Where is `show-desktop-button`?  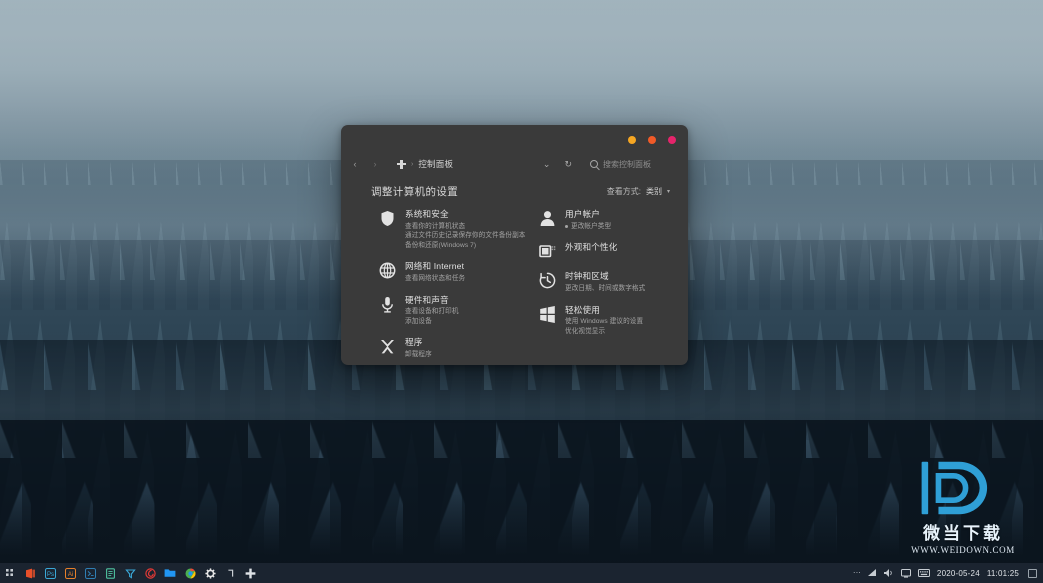 show-desktop-button is located at coordinates (1032, 573).